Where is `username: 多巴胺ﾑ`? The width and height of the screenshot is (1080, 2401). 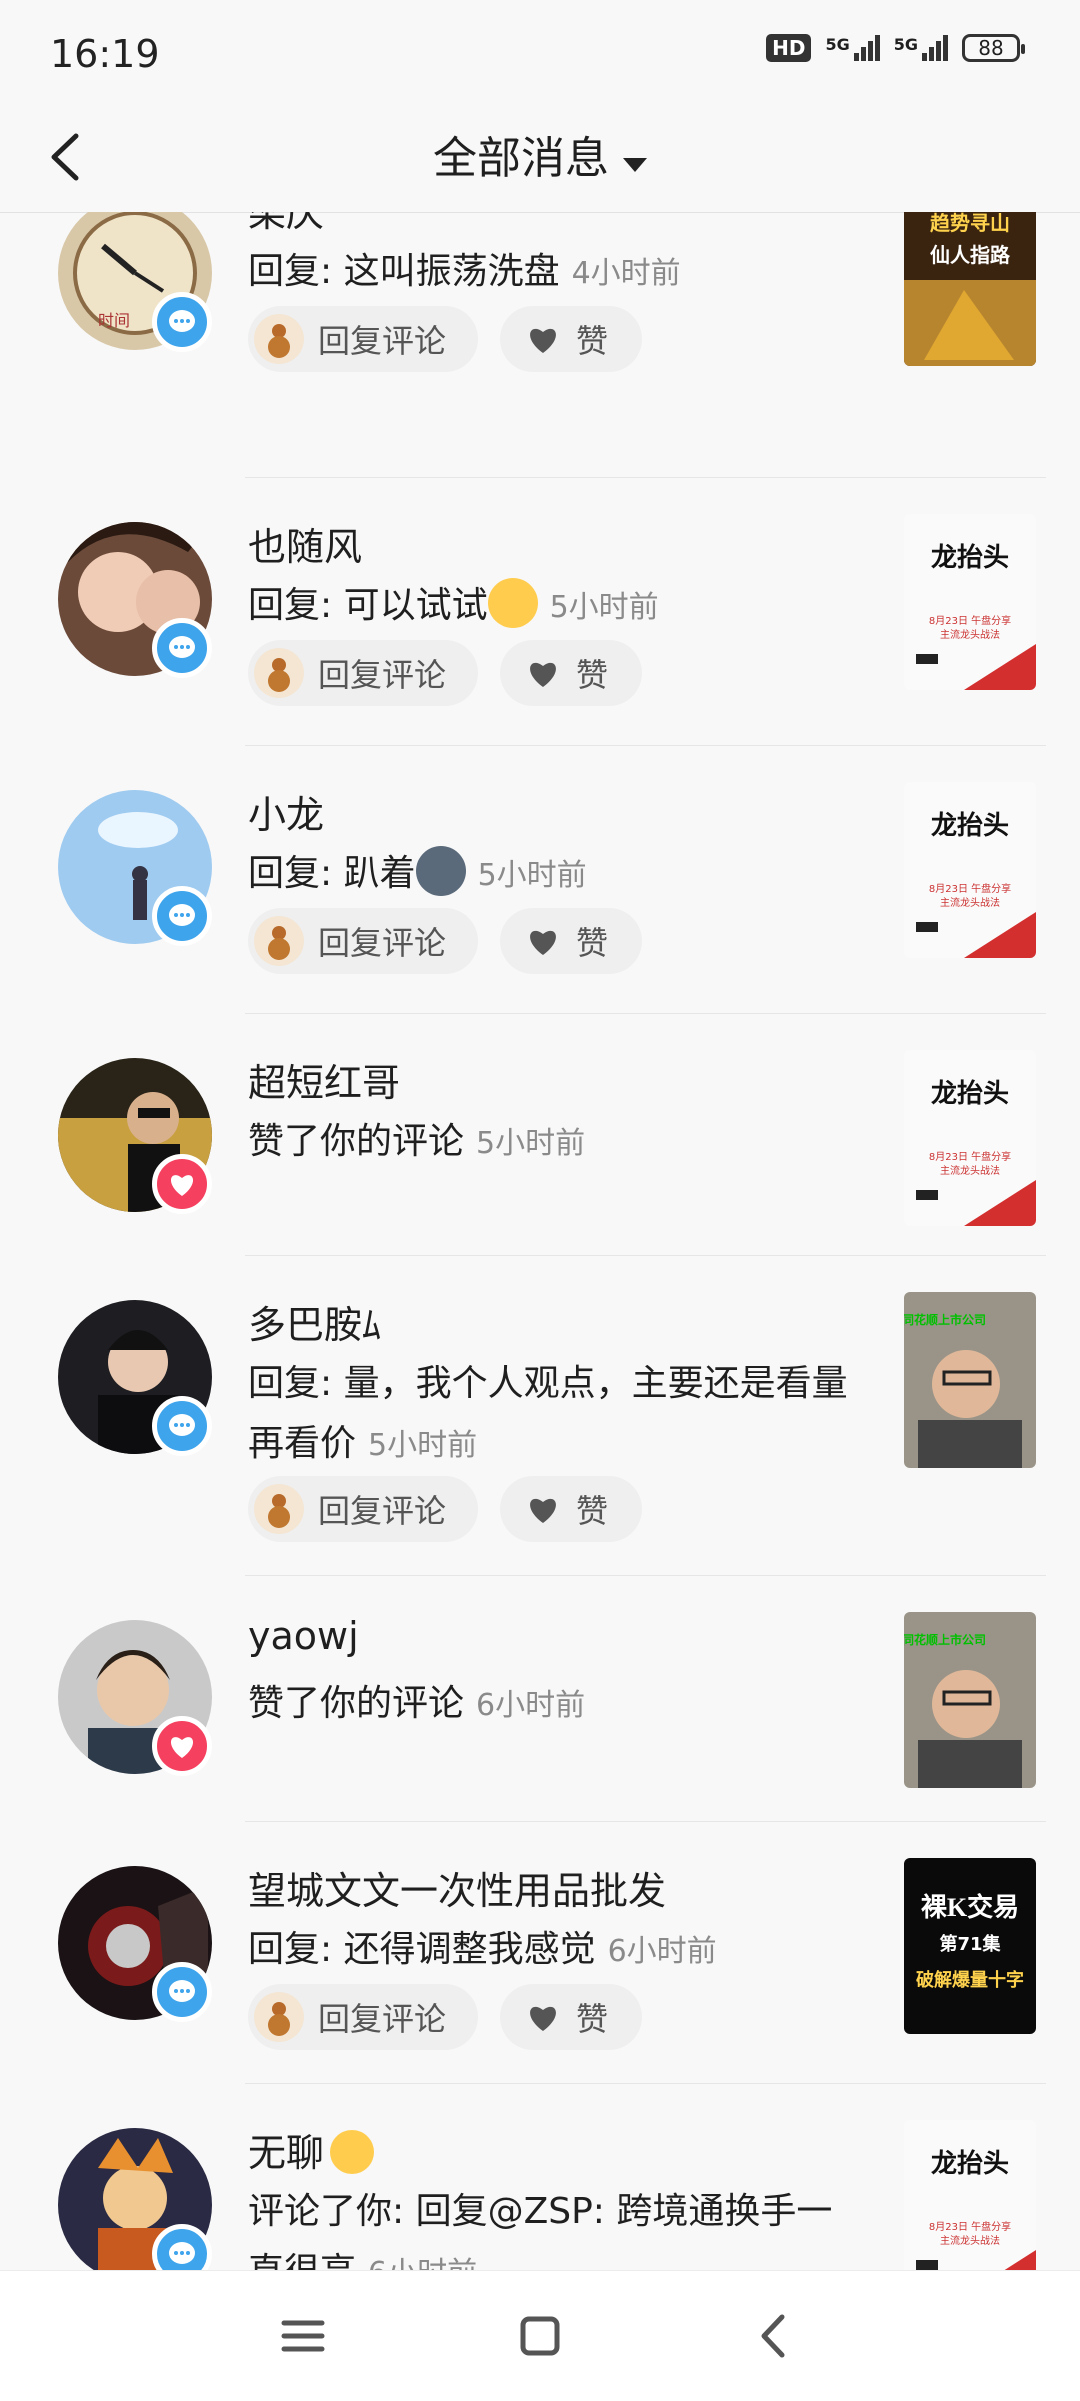 username: 多巴胺ﾑ is located at coordinates (314, 1321).